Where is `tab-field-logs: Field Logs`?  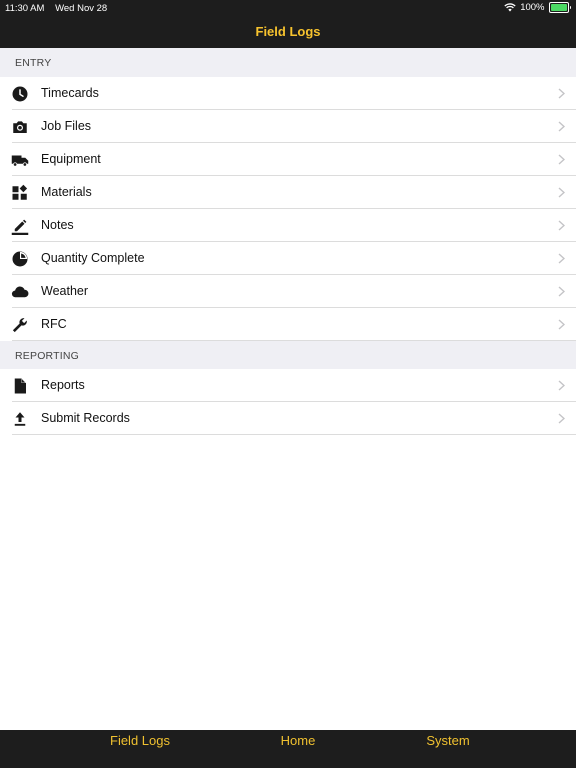
tab-field-logs: Field Logs is located at coordinates (140, 740).